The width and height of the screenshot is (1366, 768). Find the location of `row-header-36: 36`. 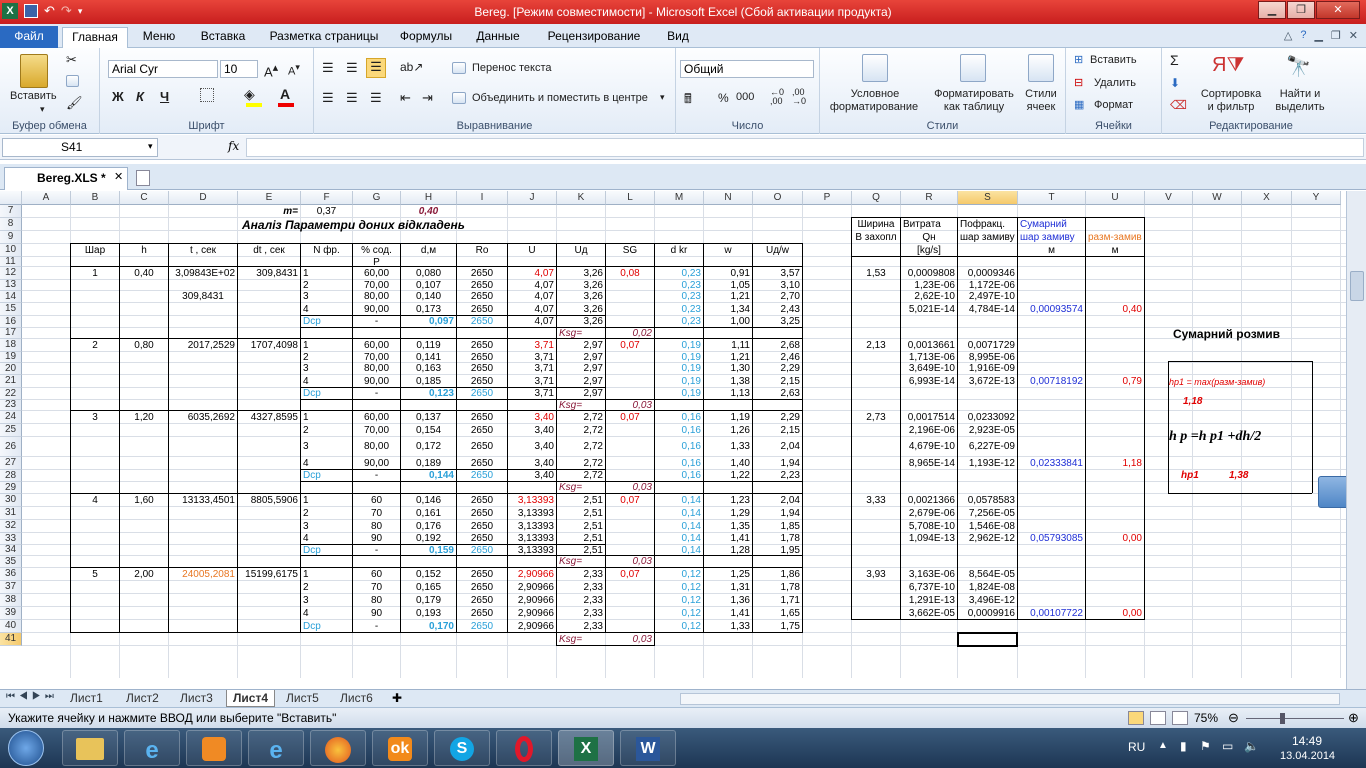

row-header-36: 36 is located at coordinates (11, 574).